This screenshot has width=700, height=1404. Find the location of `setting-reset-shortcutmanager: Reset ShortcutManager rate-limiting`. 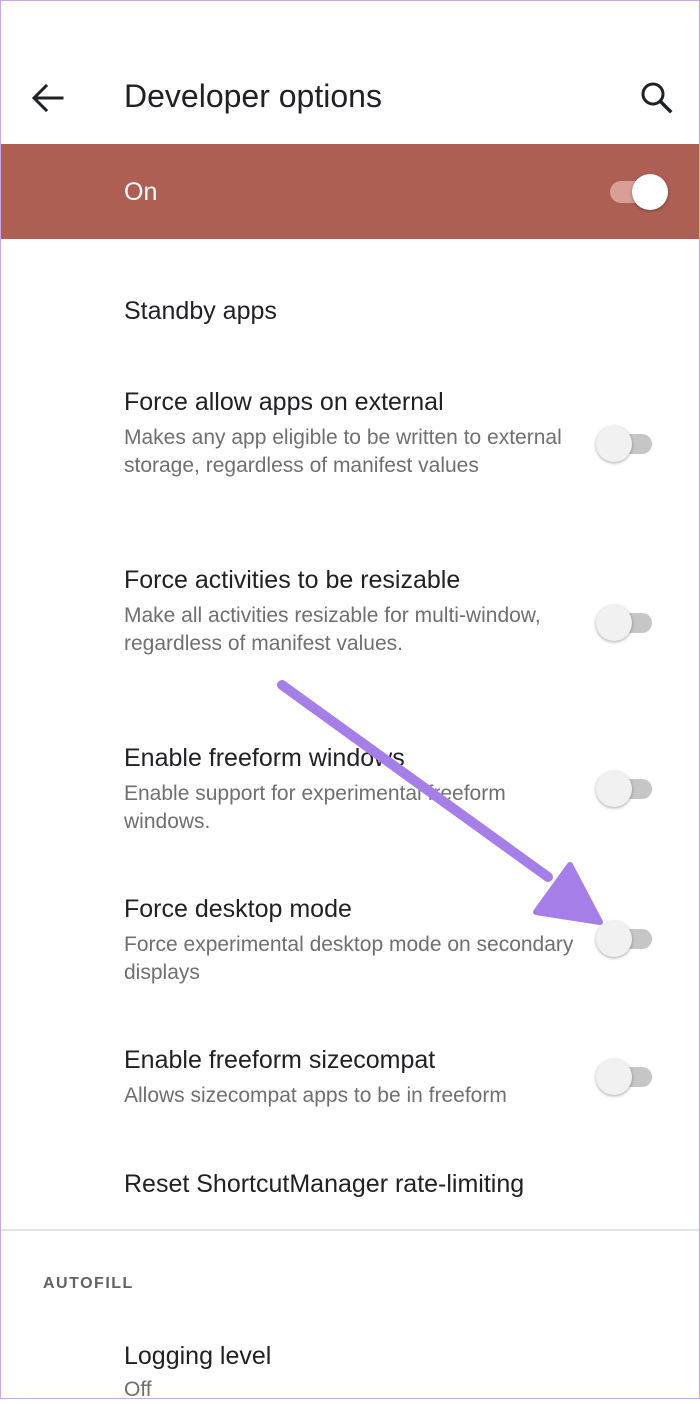

setting-reset-shortcutmanager: Reset ShortcutManager rate-limiting is located at coordinates (350, 1190).